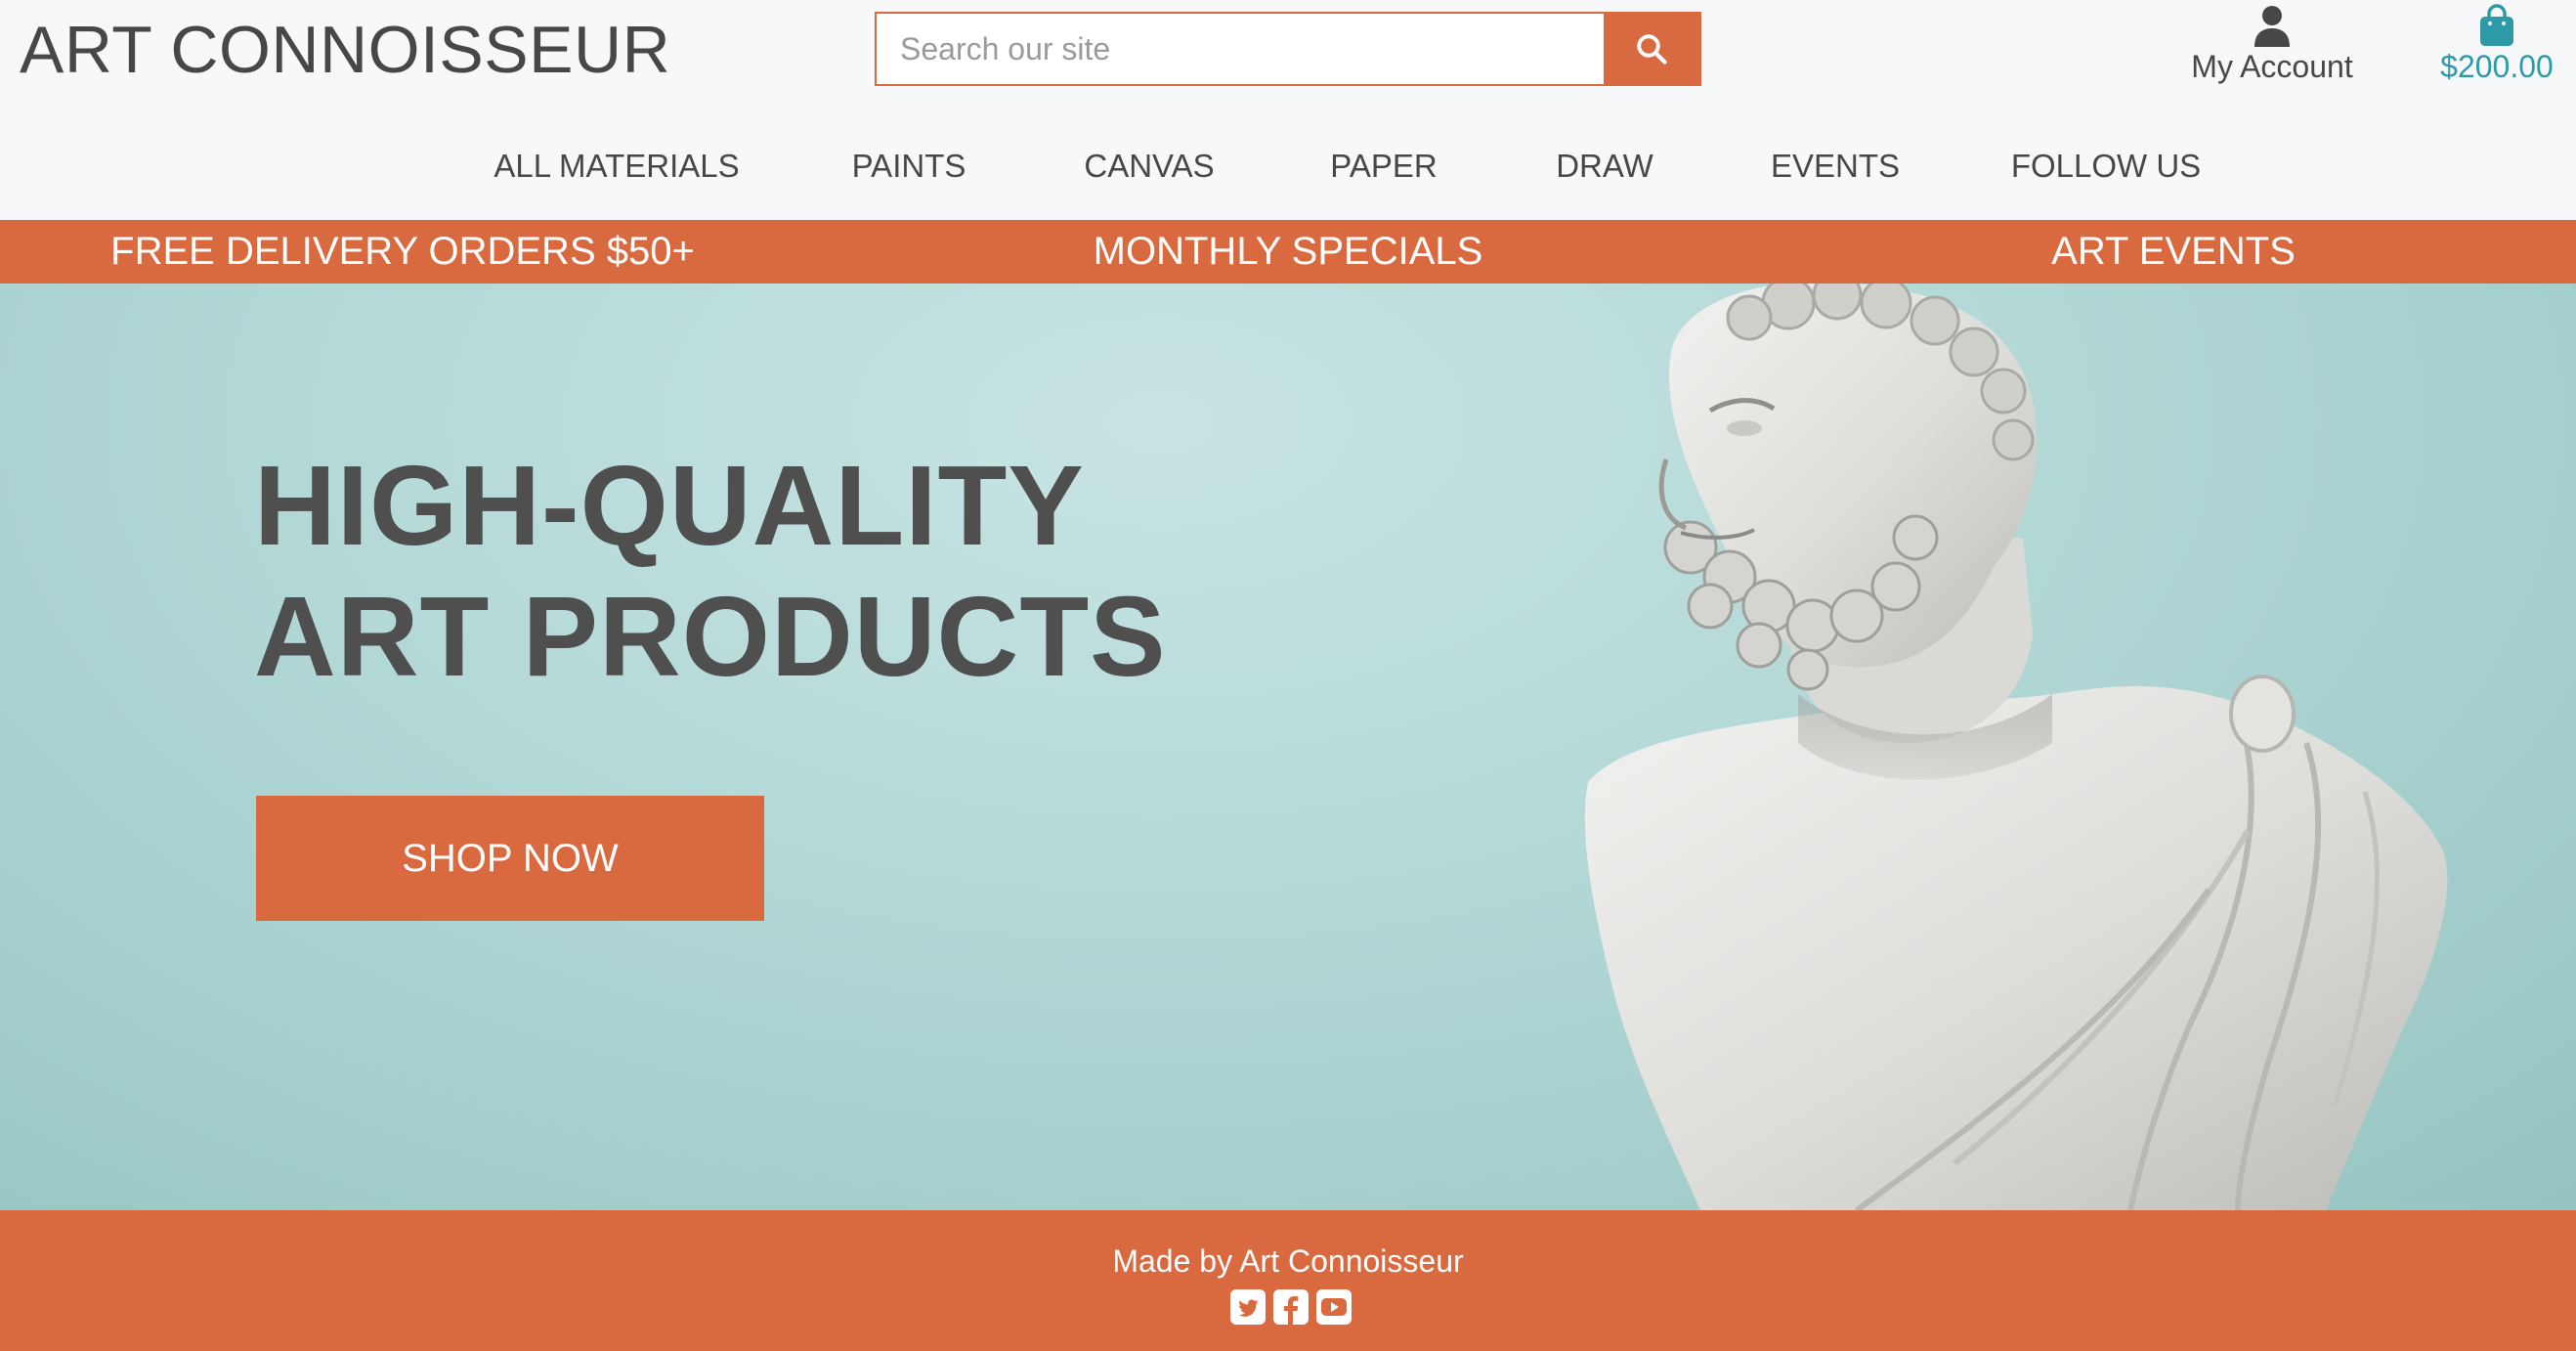 This screenshot has height=1351, width=2576. Describe the element at coordinates (1149, 166) in the screenshot. I see `nav-canvas: CANVAS` at that location.